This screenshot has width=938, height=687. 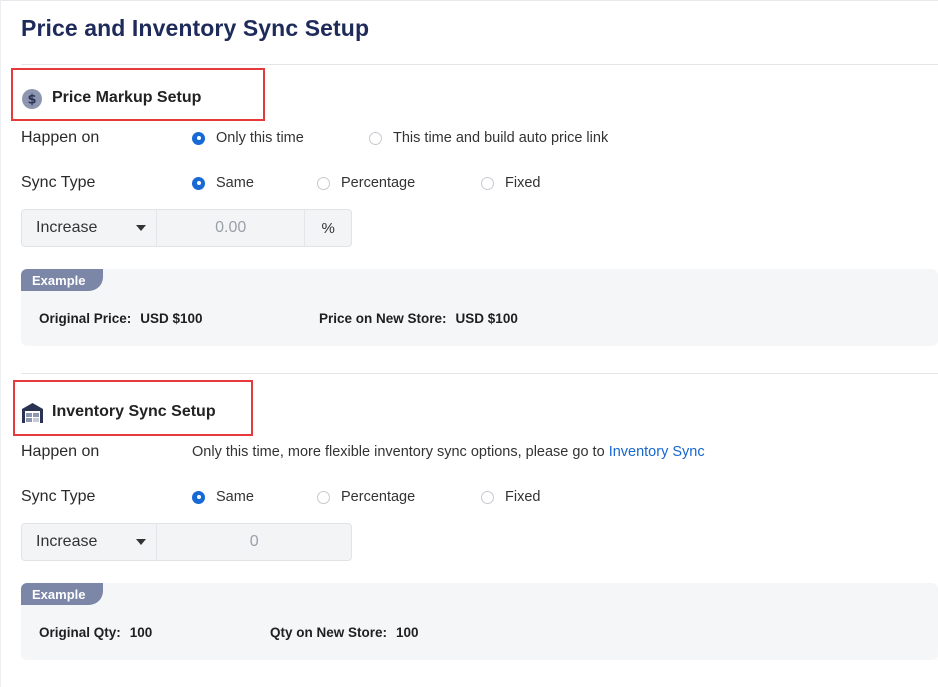 I want to click on price-example-new: Price on New Store: USD $100, so click(x=418, y=318).